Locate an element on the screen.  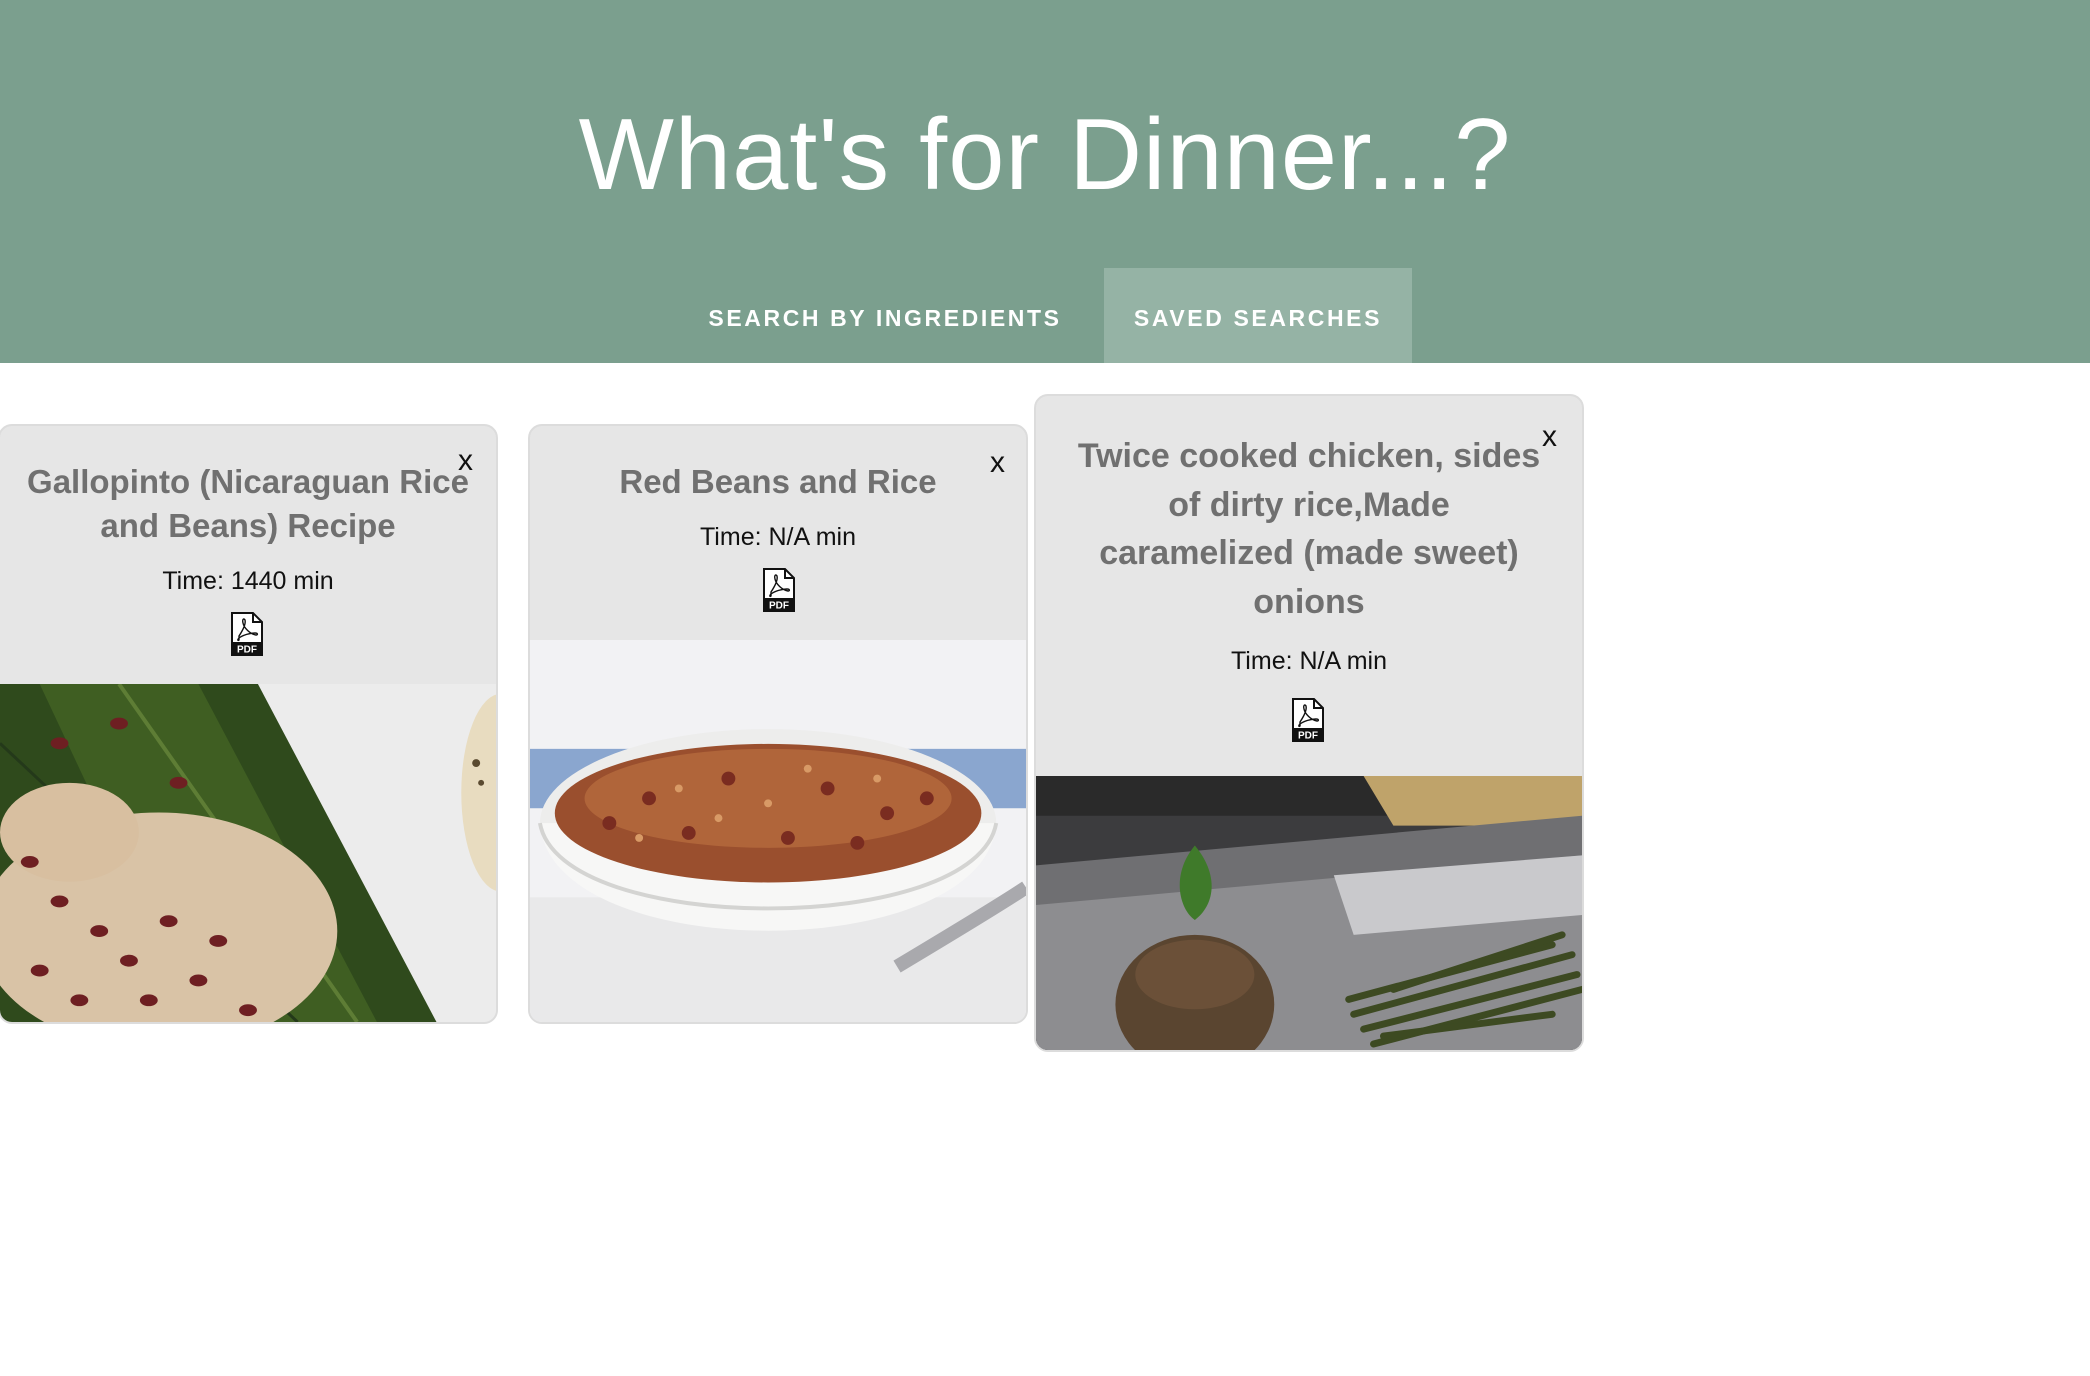
tab-search-by-ingredients: SEARCH BY INGREDIENTS is located at coordinates (885, 315).